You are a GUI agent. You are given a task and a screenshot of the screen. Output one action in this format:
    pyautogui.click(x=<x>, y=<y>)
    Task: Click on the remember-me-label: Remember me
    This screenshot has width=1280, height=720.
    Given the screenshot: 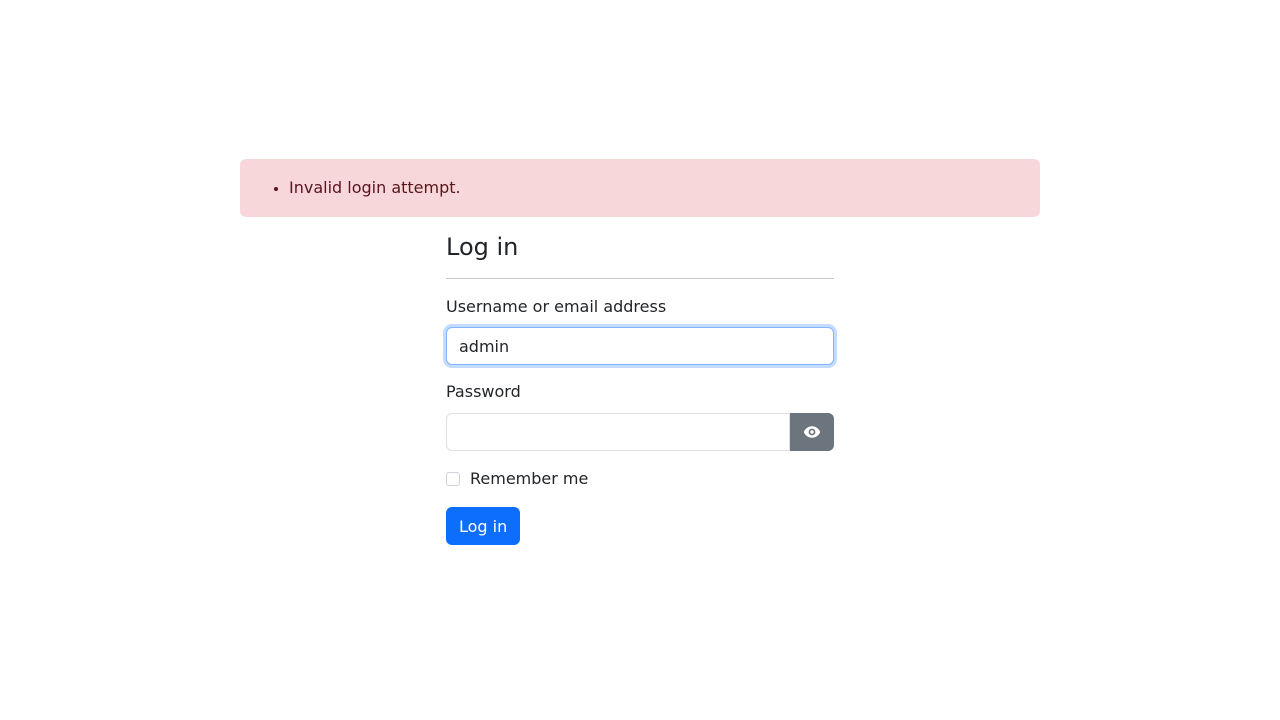 What is the action you would take?
    pyautogui.click(x=529, y=479)
    